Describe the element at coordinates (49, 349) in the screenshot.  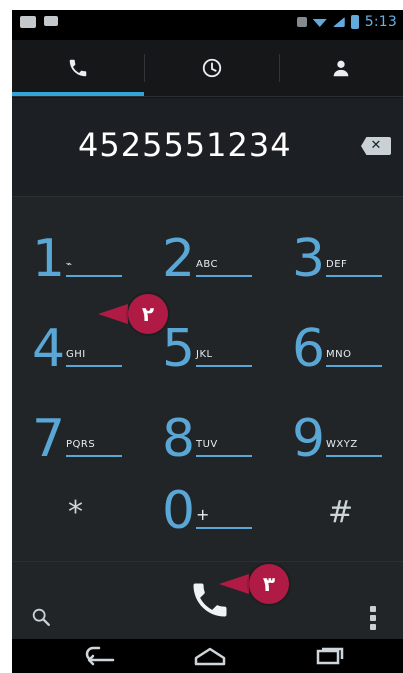
I see `key-digit: 4` at that location.